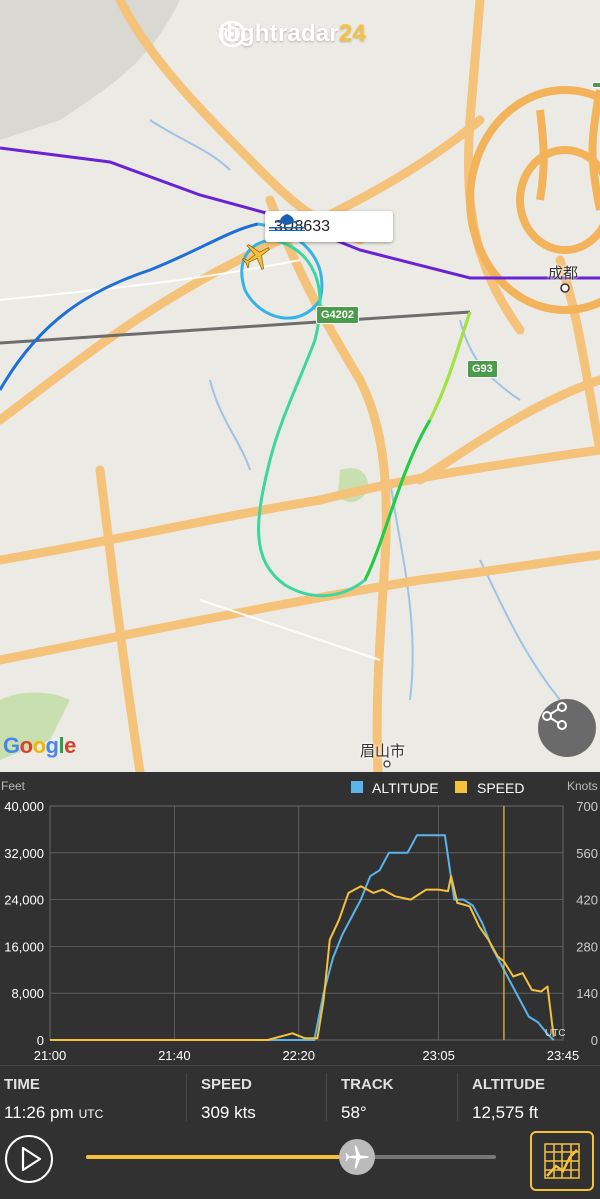 Image resolution: width=600 pixels, height=1199 pixels. I want to click on playback-slider, so click(291, 1157).